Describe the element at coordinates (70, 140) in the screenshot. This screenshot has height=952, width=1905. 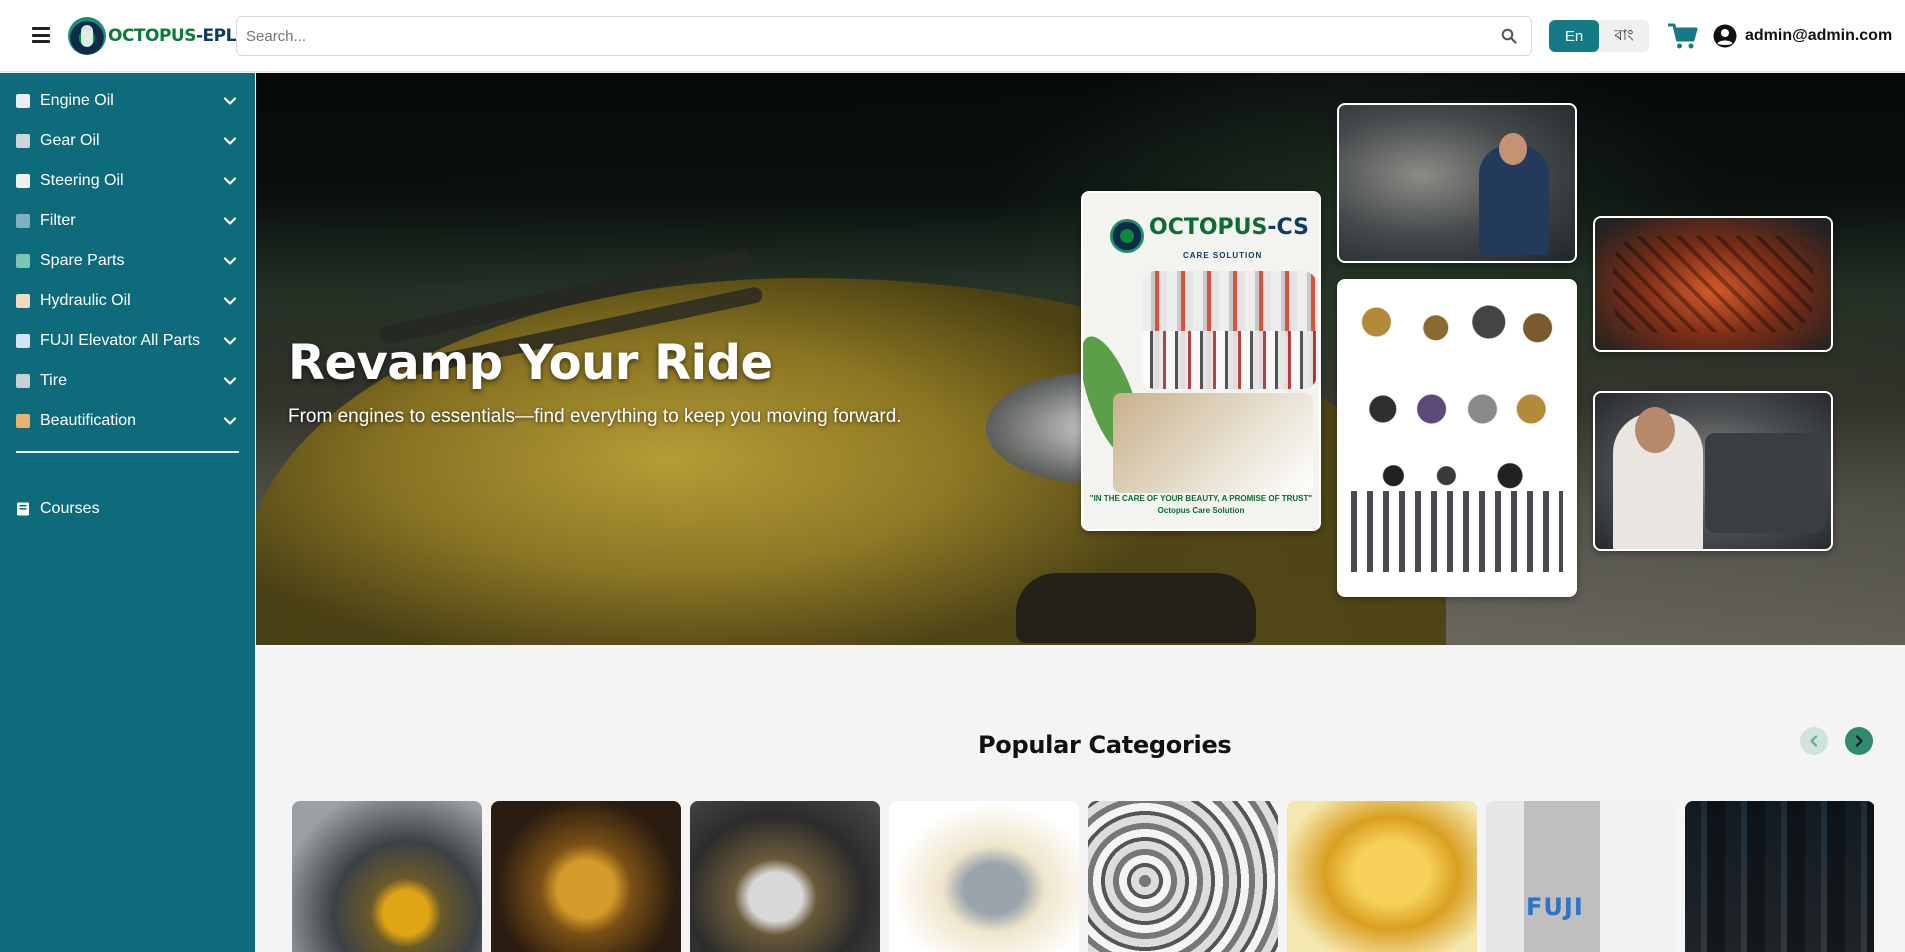
I see `sidebar-item-label: Gear Oil` at that location.